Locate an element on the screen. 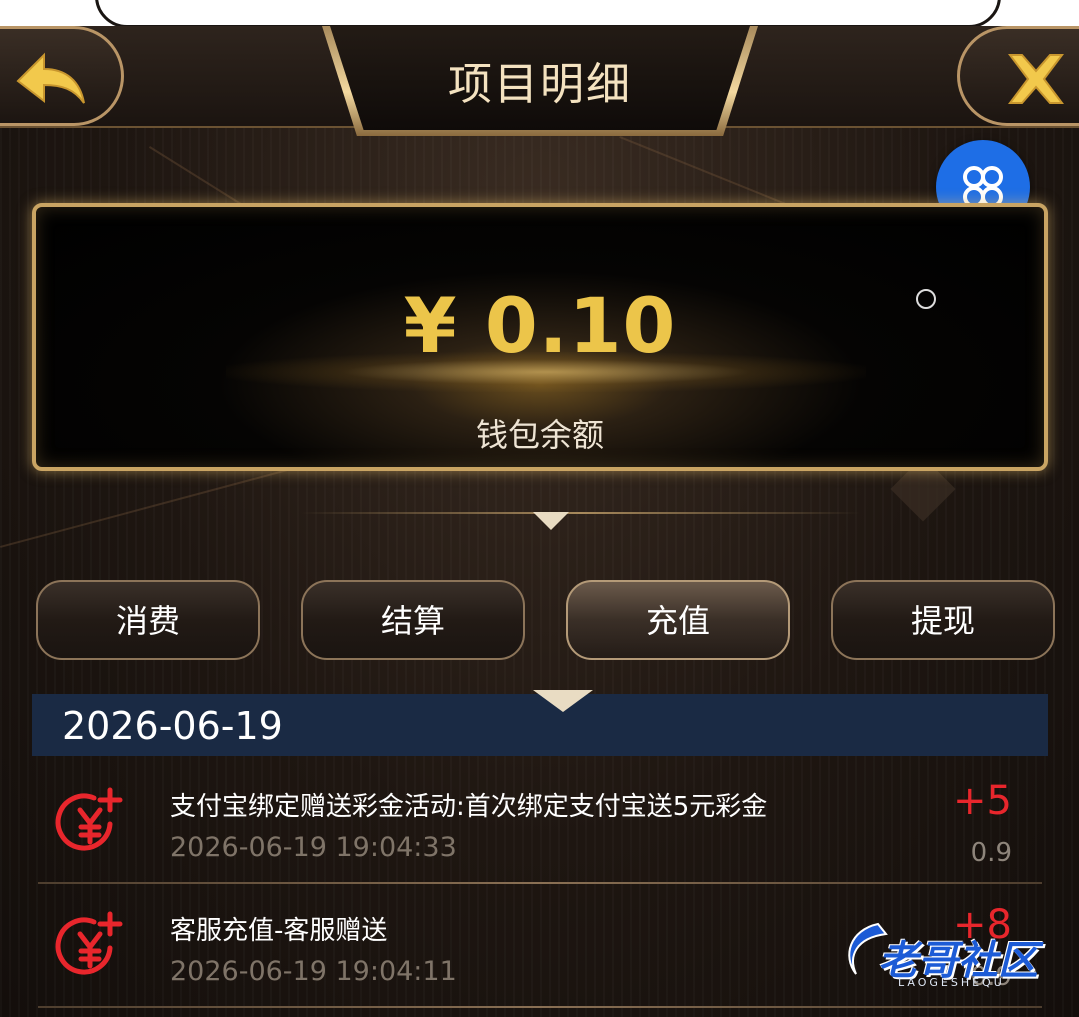  transaction-time: 2026-06-19 19:04:11 is located at coordinates (313, 971).